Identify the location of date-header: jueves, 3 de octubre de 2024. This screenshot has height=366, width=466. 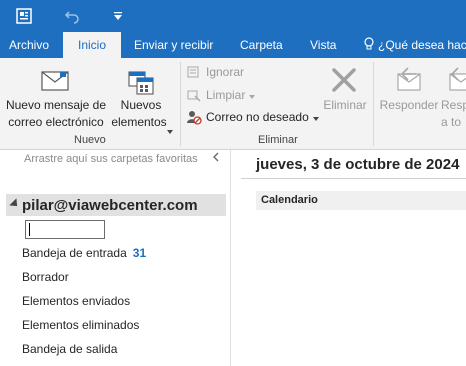
(358, 164).